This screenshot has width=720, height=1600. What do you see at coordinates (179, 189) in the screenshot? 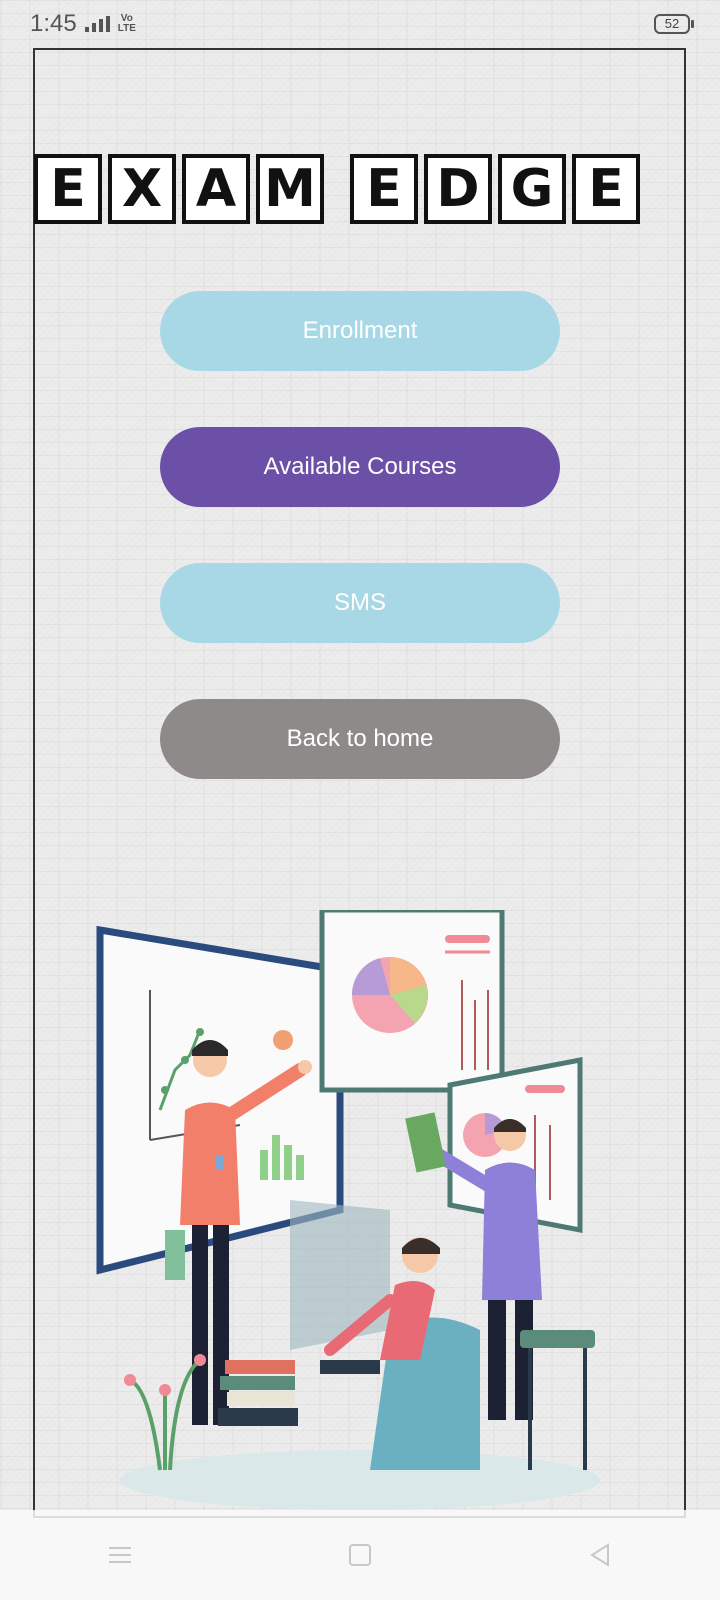
I see `title-word-exam: E X A M` at bounding box center [179, 189].